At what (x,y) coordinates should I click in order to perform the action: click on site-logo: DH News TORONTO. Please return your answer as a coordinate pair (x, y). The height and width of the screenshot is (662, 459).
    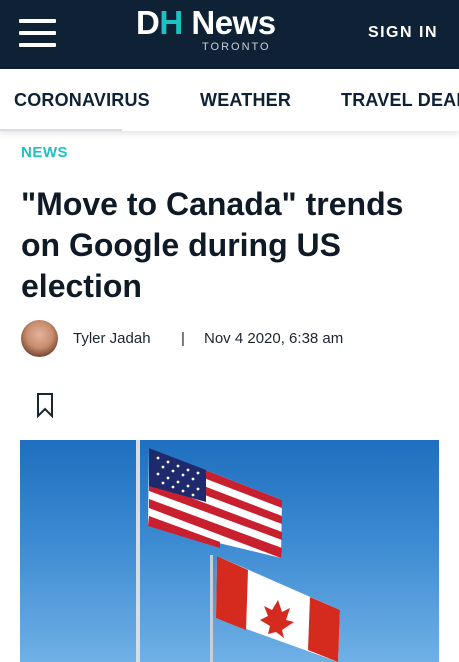
    Looking at the image, I should click on (221, 30).